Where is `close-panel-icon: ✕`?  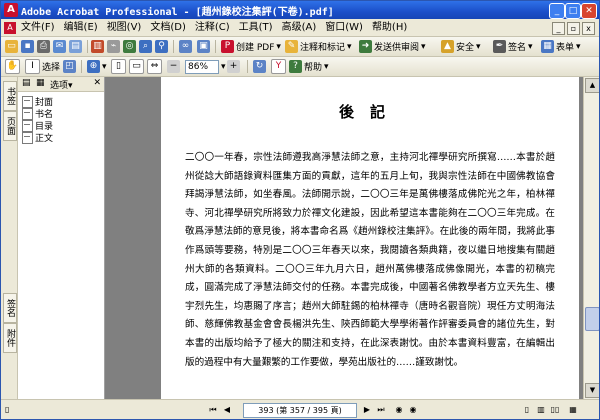
close-panel-icon: ✕ is located at coordinates (97, 83).